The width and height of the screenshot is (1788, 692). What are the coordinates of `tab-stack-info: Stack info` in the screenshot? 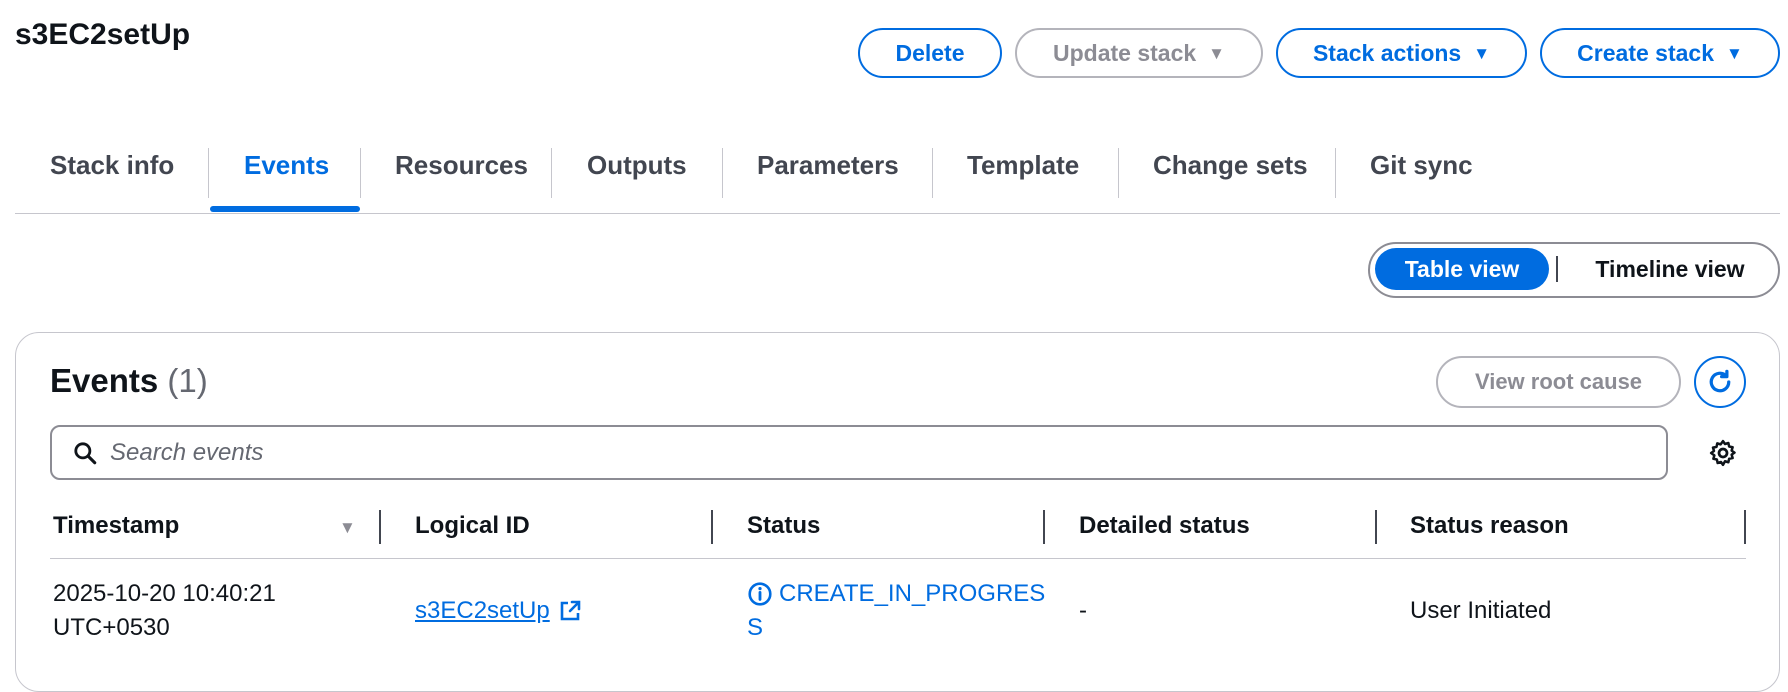 It's located at (112, 165).